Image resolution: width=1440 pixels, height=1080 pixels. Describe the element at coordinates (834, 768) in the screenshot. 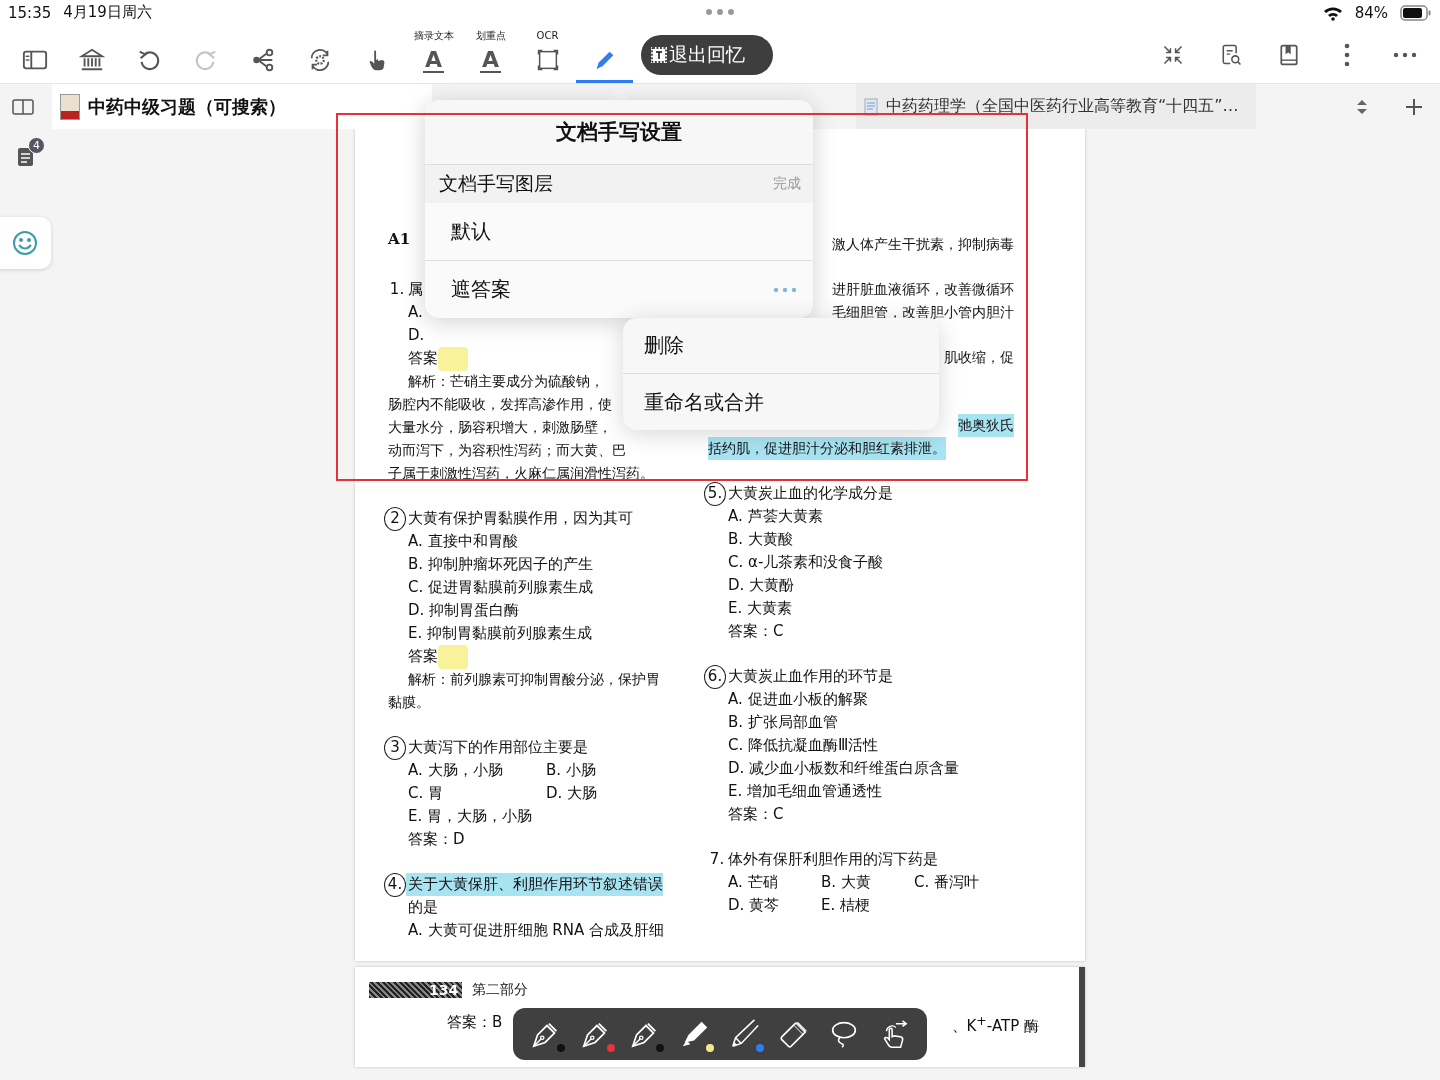

I see `answer-option: D. 减少血小板数和纤维蛋白原含量` at that location.